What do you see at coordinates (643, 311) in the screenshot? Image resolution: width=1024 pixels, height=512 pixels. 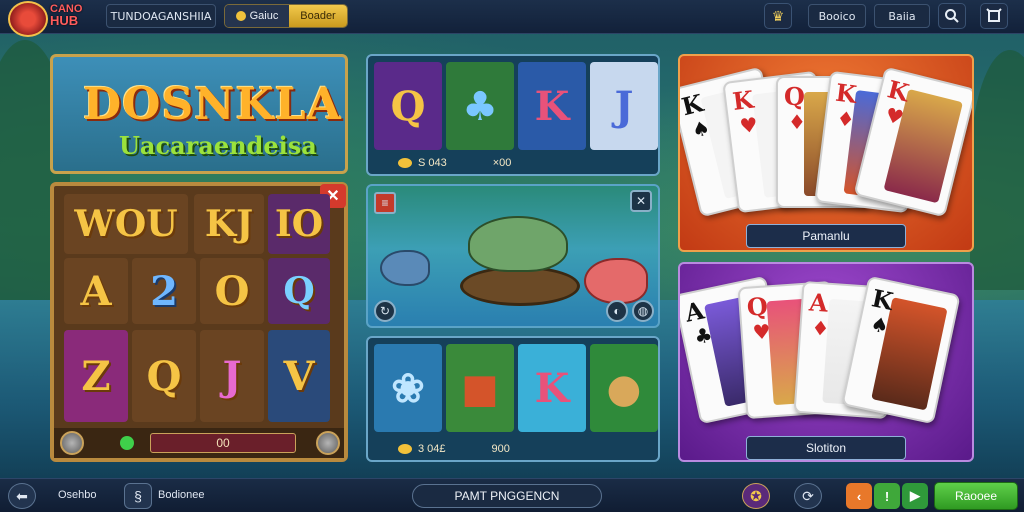 I see `refresh-icon: ◍` at bounding box center [643, 311].